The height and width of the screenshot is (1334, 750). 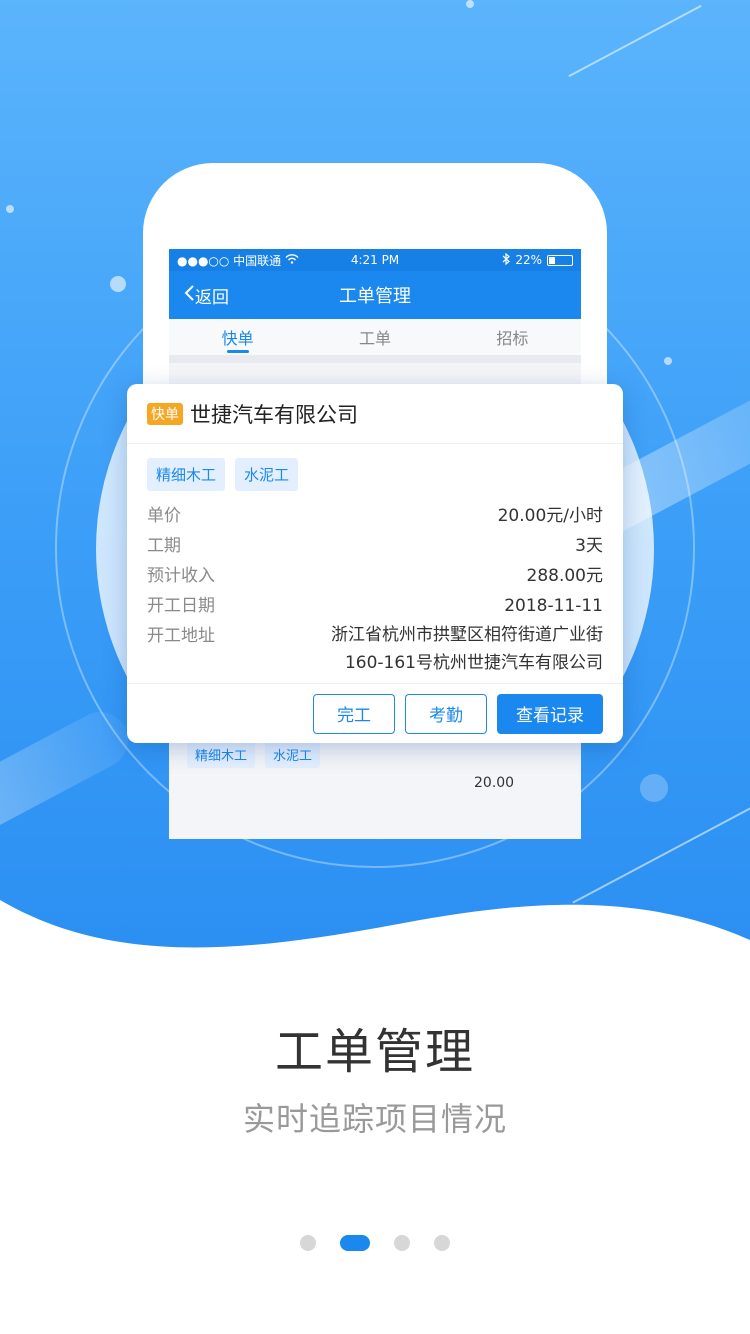 I want to click on back-label: 返回, so click(x=212, y=297).